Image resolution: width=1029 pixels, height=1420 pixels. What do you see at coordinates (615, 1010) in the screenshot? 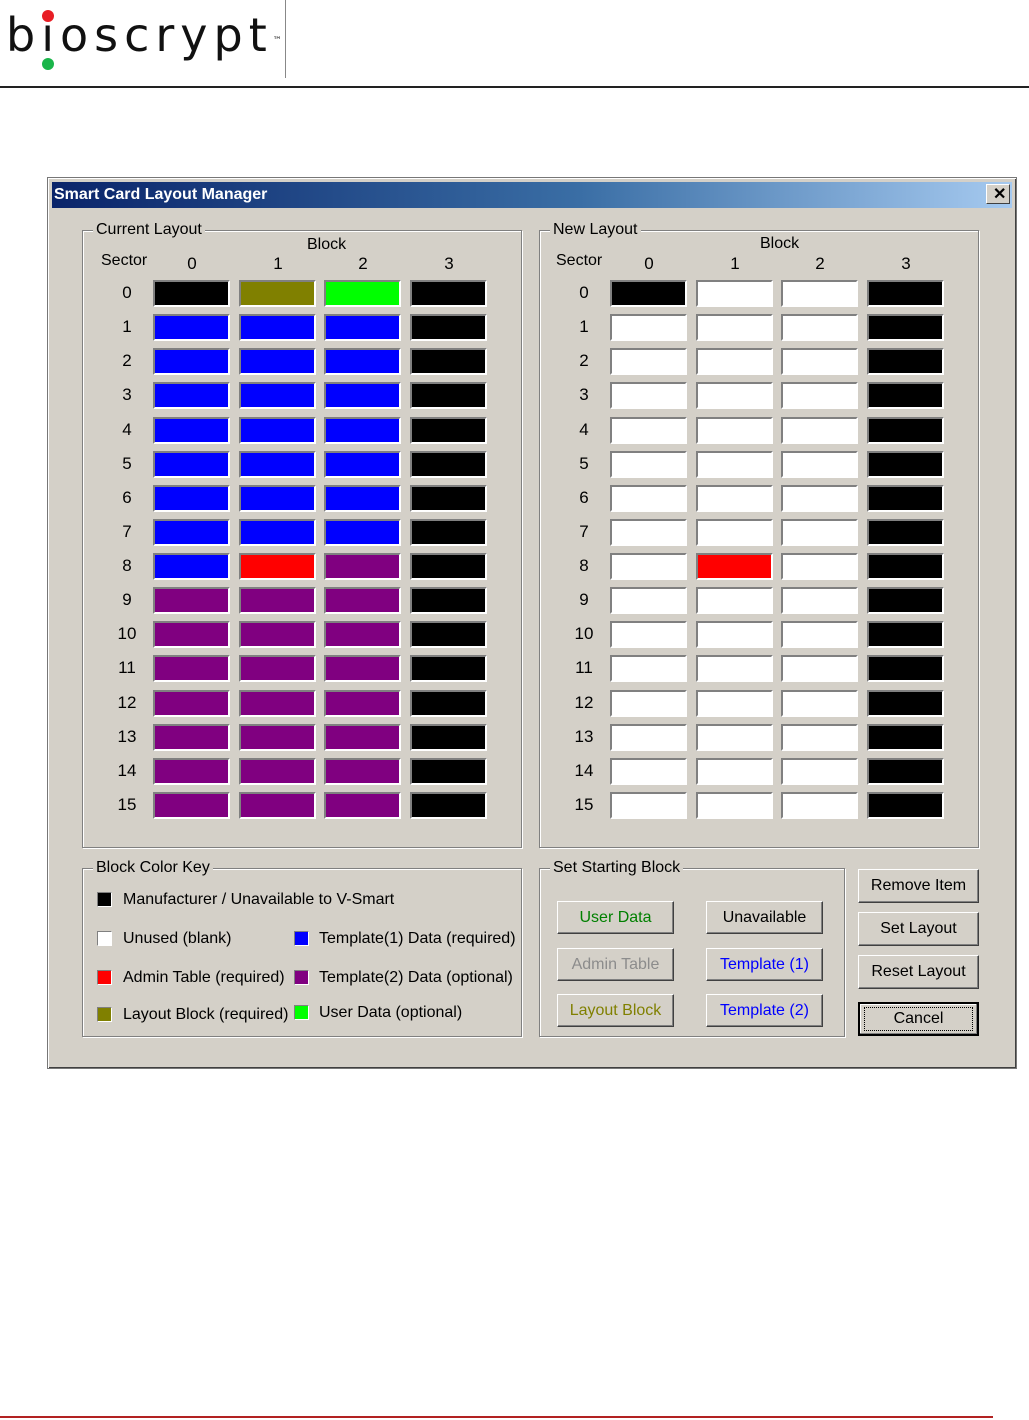
I see `start-layout-block-button: Layout Block` at bounding box center [615, 1010].